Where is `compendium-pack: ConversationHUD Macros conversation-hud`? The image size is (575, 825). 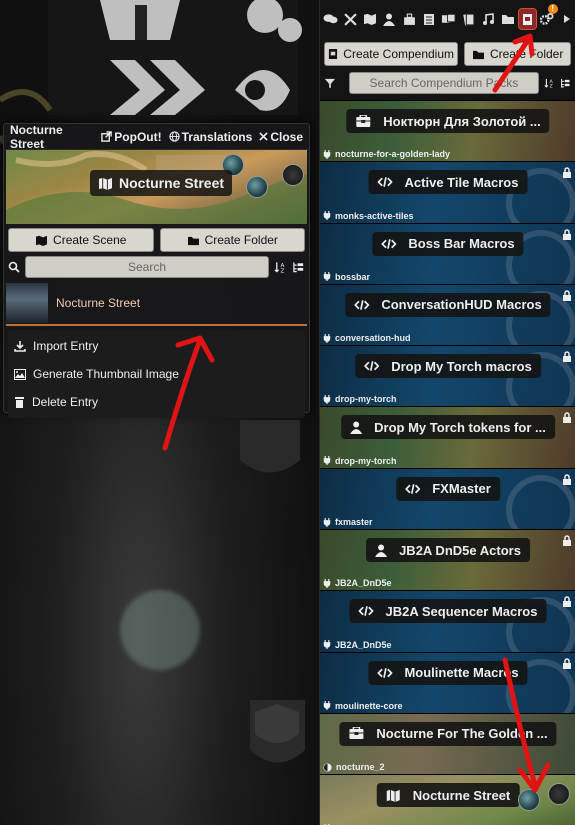 compendium-pack: ConversationHUD Macros conversation-hud is located at coordinates (447, 314).